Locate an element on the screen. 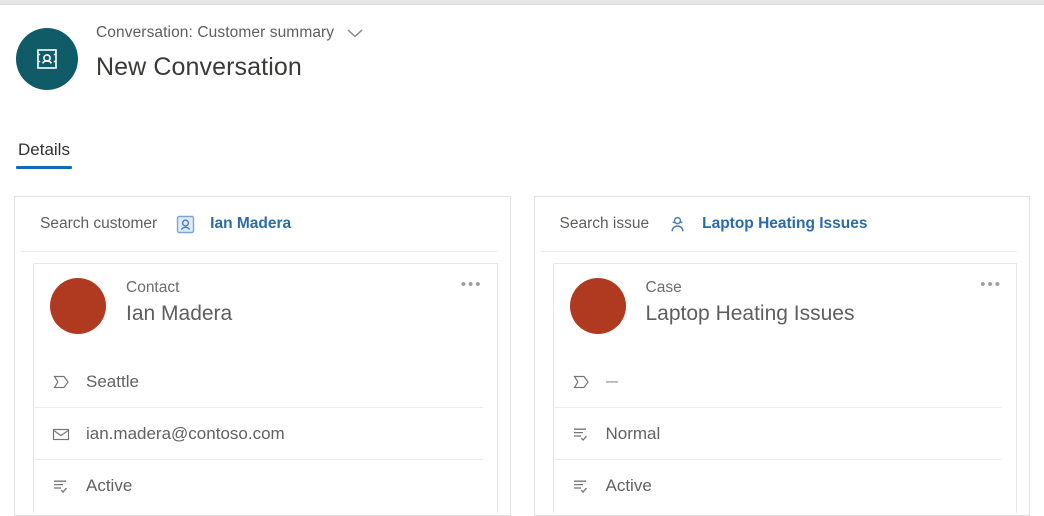 This screenshot has height=516, width=1044. search-issue-row: Search issue Laptop Heating Issues is located at coordinates (778, 224).